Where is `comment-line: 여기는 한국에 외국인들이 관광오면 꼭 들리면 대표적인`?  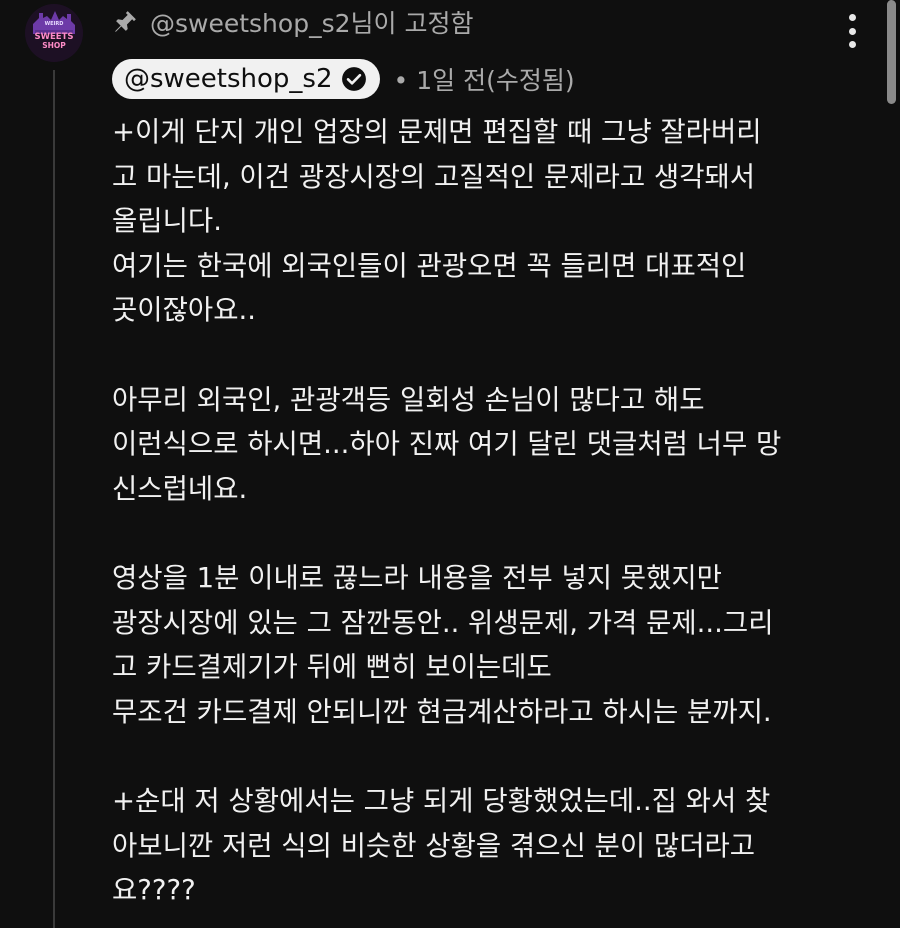
comment-line: 여기는 한국에 외국인들이 관광오면 꼭 들리면 대표적인 is located at coordinates (429, 265).